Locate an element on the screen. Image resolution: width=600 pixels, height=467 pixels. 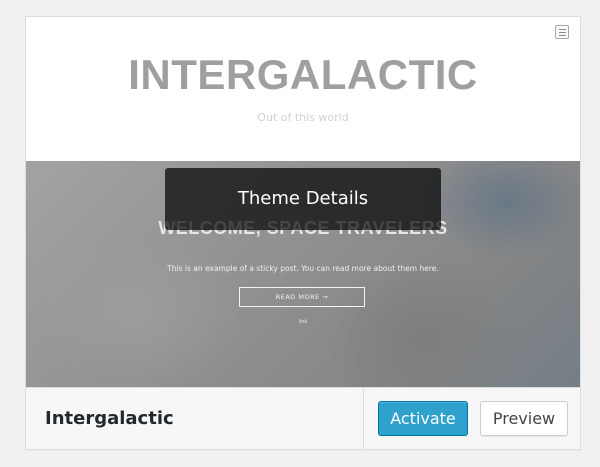
site-tagline: Out of this world is located at coordinates (303, 117).